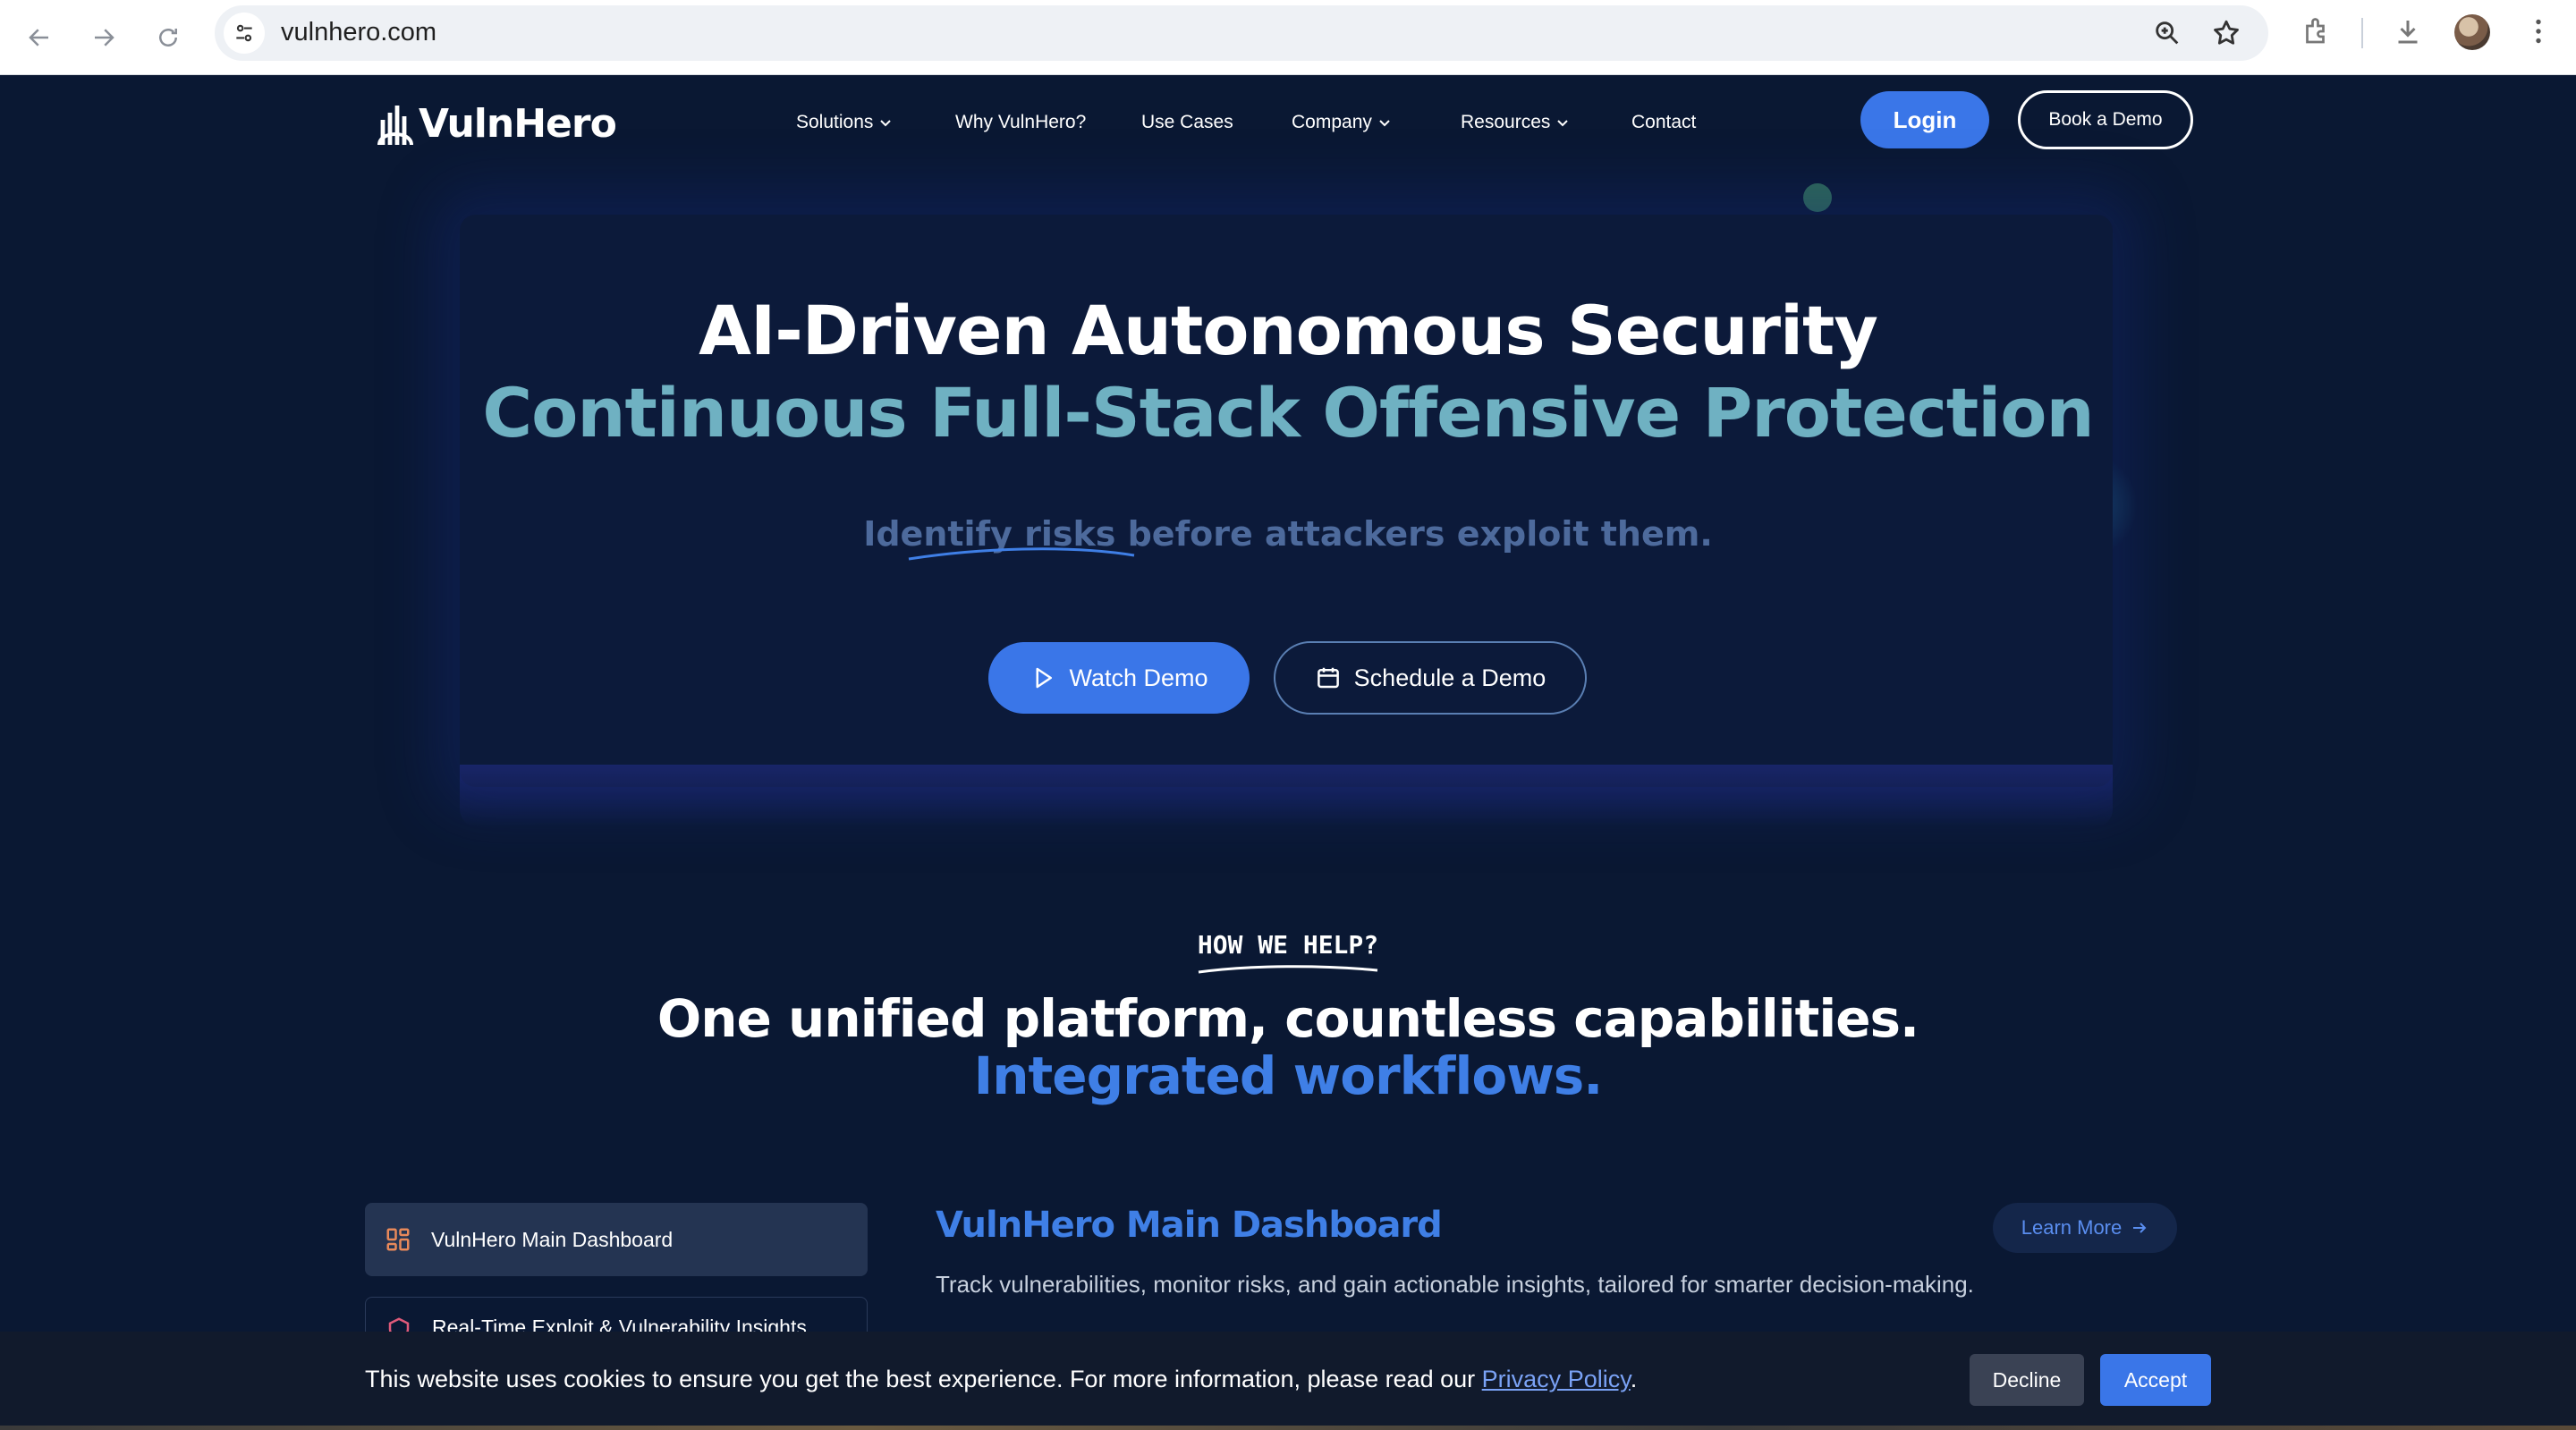 The image size is (2576, 1430). Describe the element at coordinates (2167, 33) in the screenshot. I see `zoom-icon` at that location.